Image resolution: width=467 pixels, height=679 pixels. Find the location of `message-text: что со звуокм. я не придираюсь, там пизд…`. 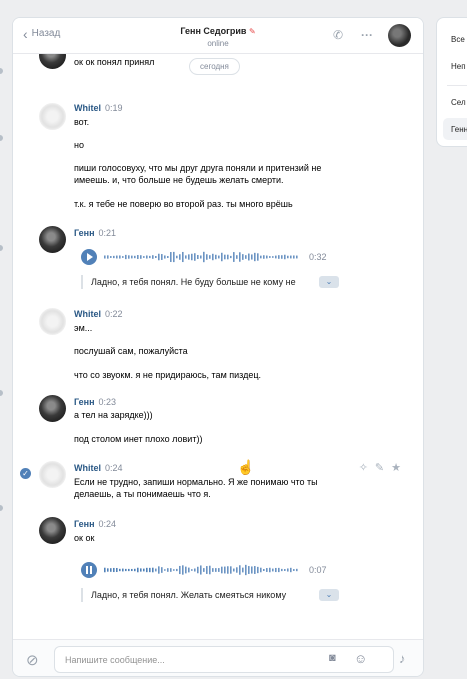

message-text: что со звуокм. я не придираюсь, там пизд… is located at coordinates (167, 375).